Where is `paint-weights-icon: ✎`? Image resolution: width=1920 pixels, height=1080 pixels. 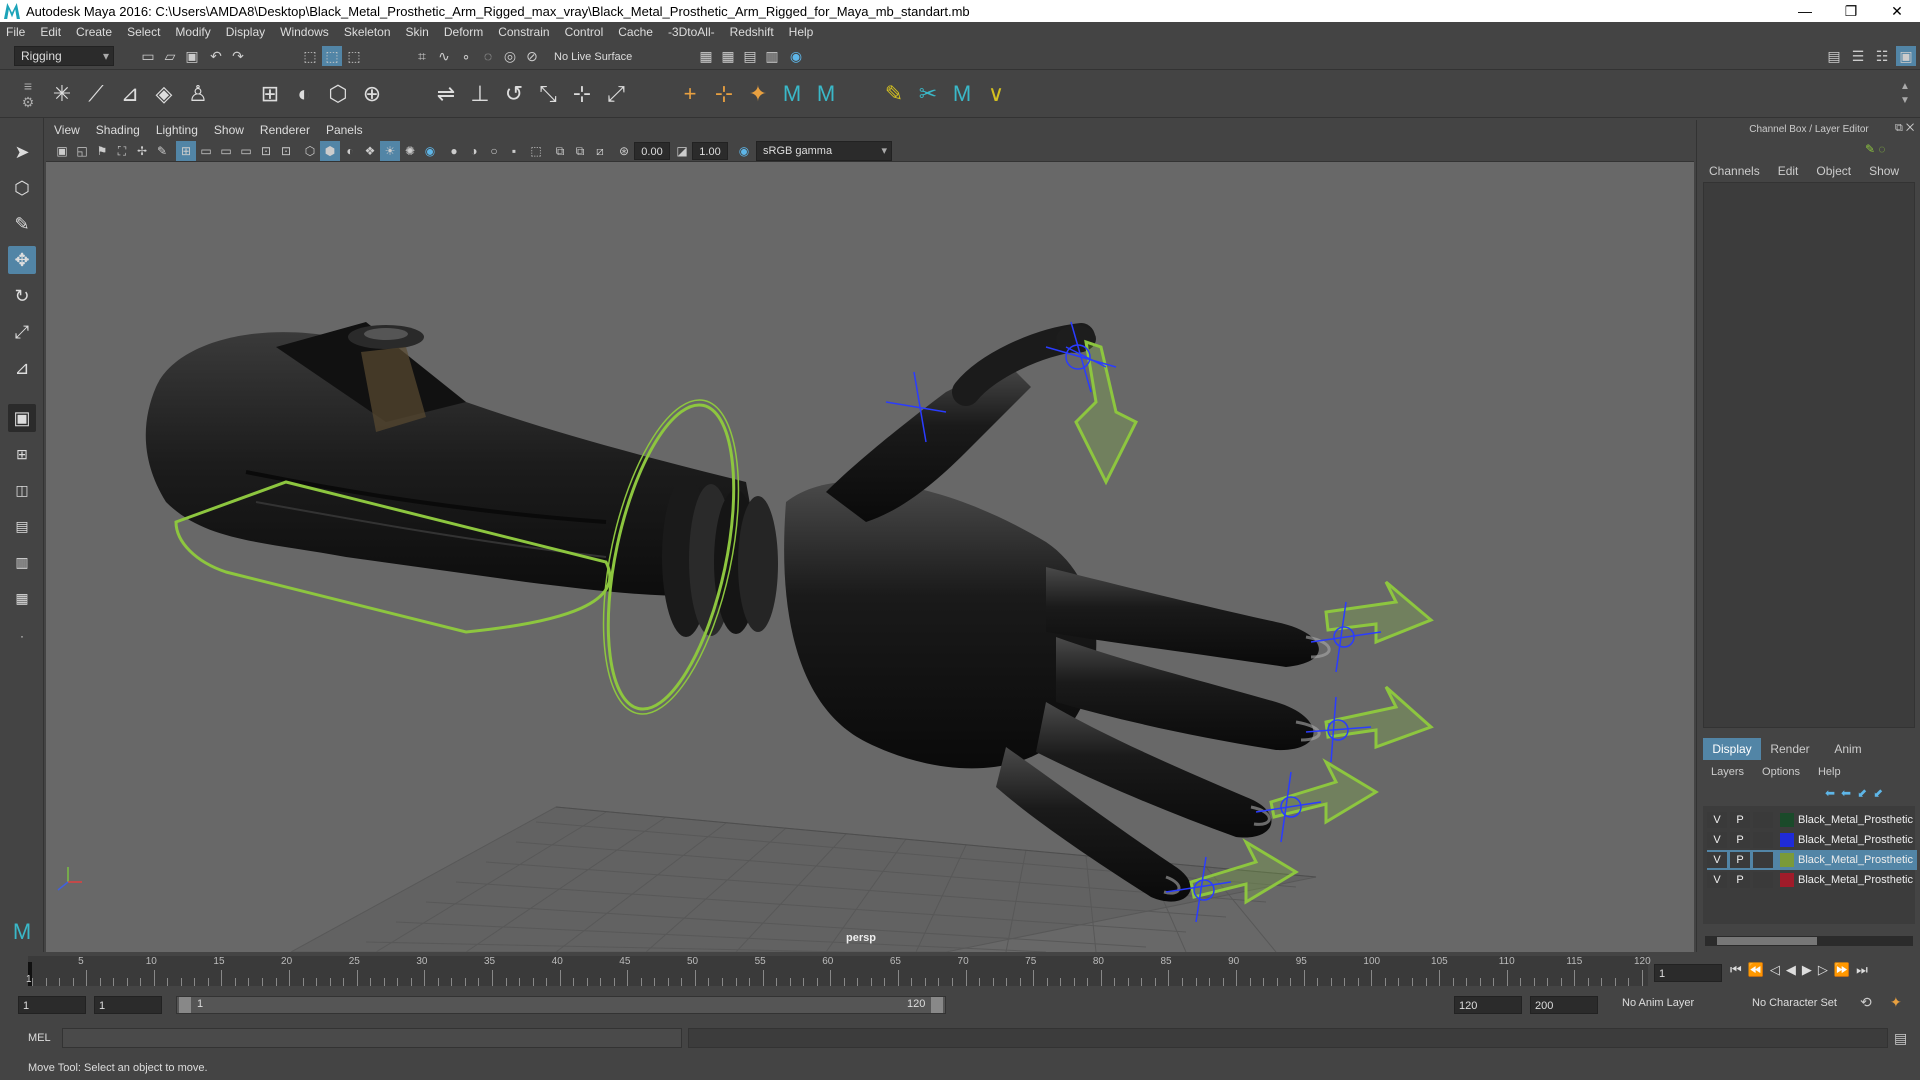
paint-weights-icon: ✎ is located at coordinates (894, 94).